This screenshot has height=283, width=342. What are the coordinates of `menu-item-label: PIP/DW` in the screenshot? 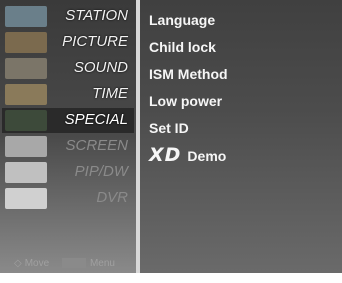 It's located at (101, 171).